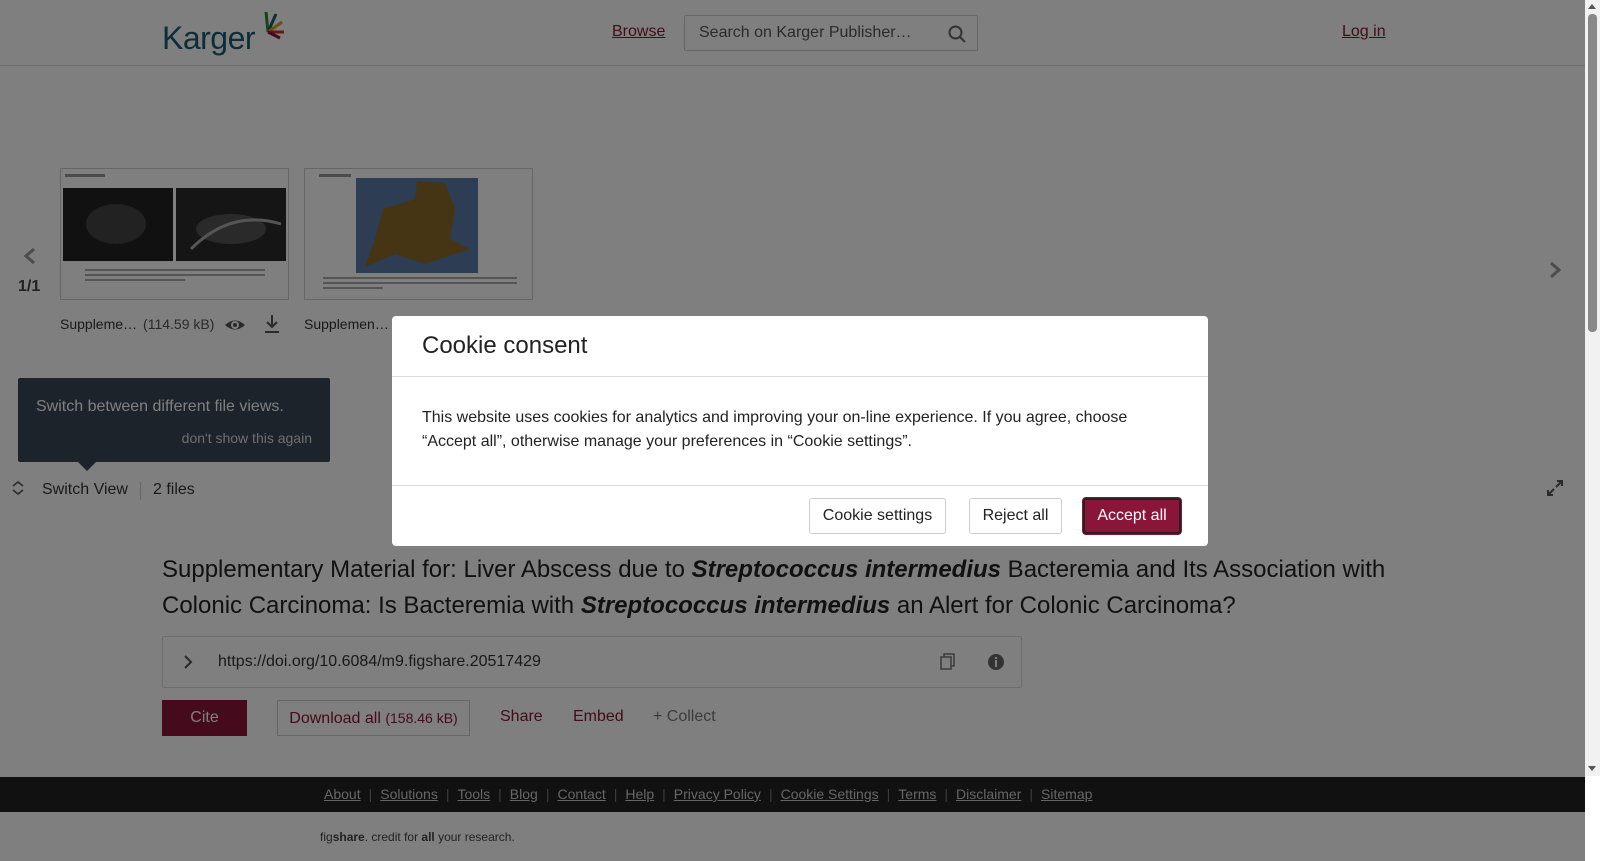  Describe the element at coordinates (1592, 173) in the screenshot. I see `scrollbar-thumb` at that location.